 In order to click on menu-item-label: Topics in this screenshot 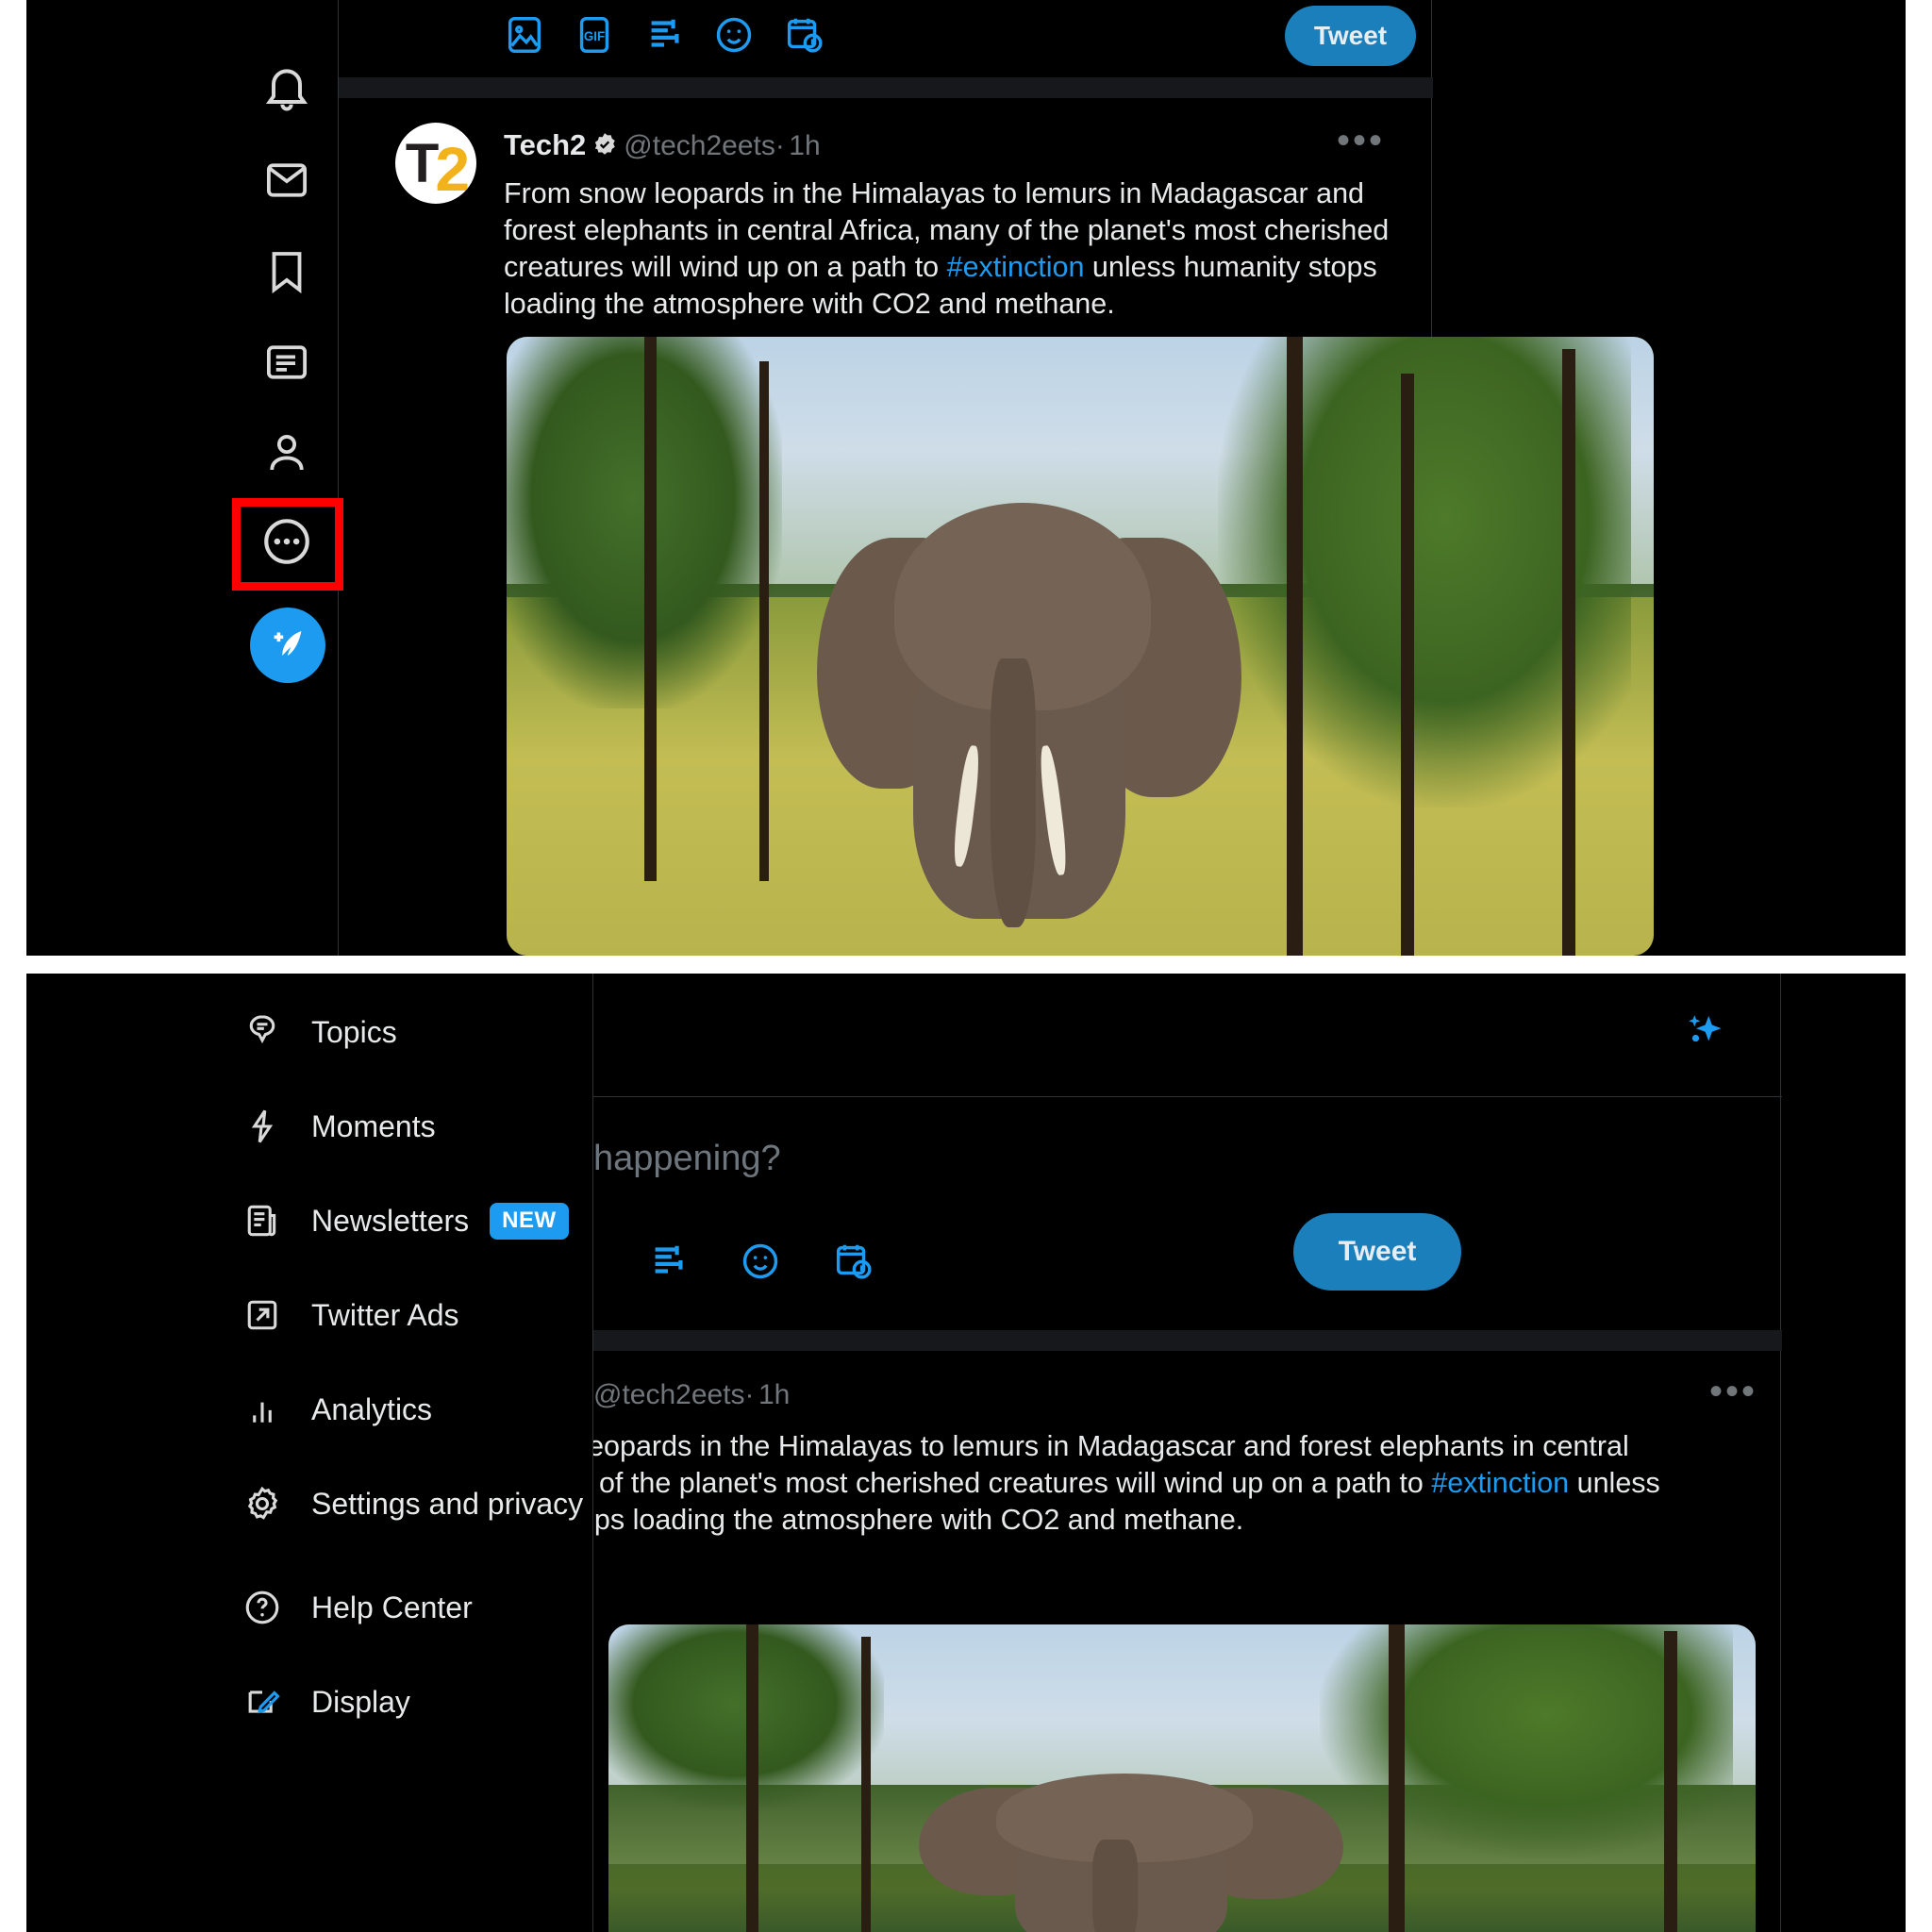, I will do `click(354, 1032)`.